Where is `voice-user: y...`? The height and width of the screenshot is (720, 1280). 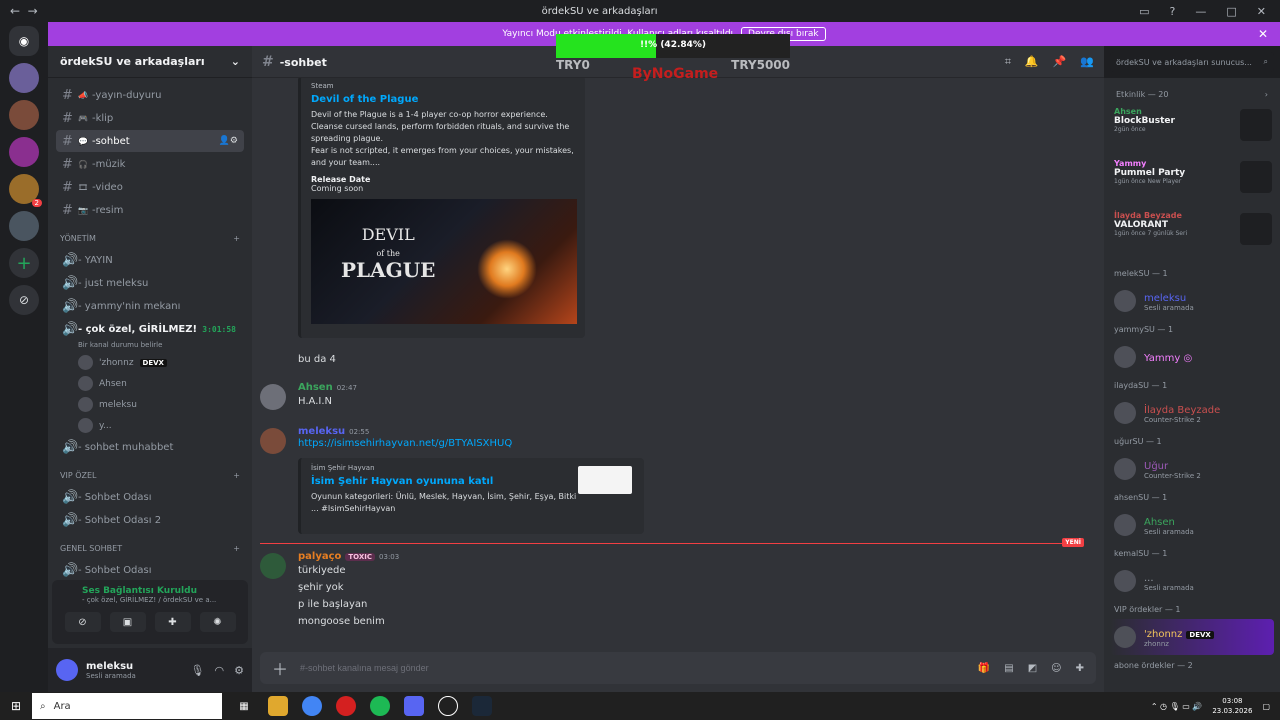 voice-user: y... is located at coordinates (165, 425).